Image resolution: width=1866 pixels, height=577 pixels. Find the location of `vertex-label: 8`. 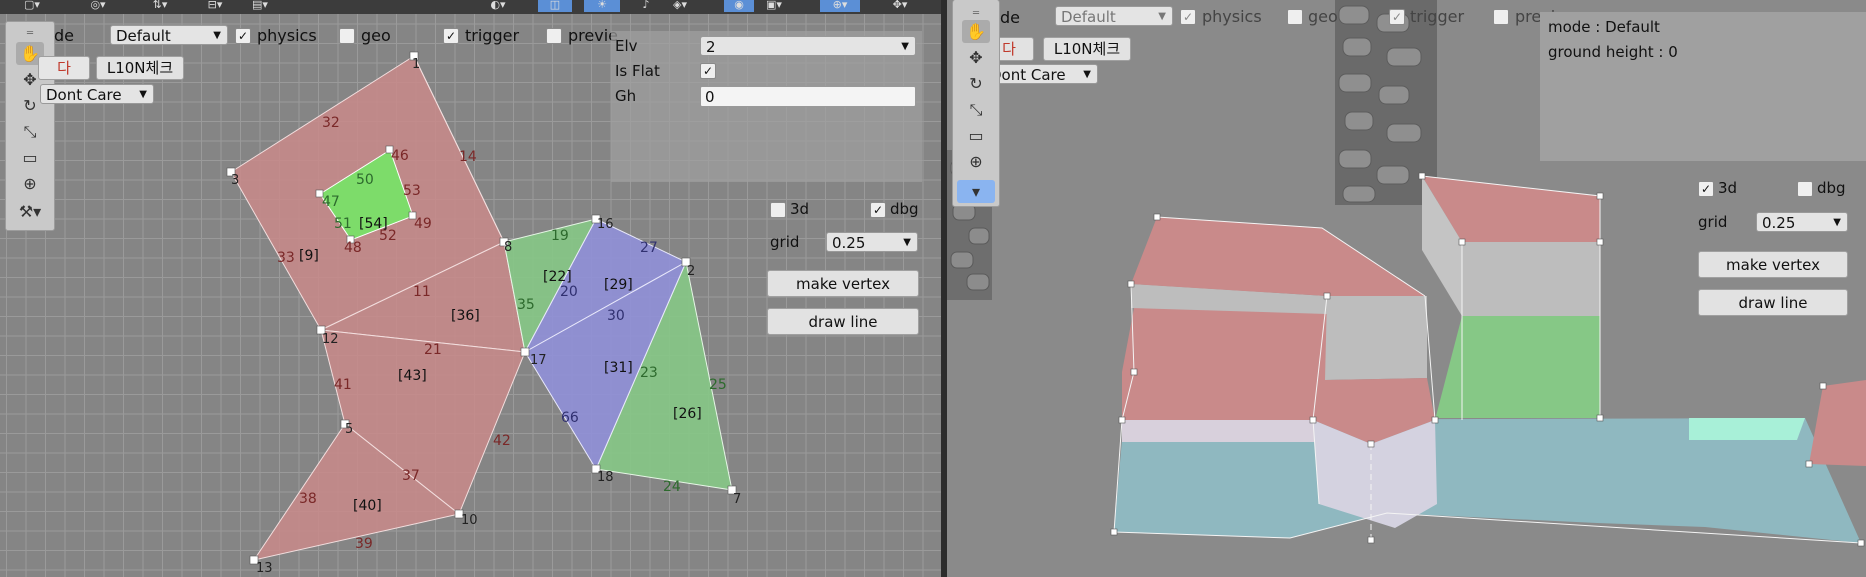

vertex-label: 8 is located at coordinates (508, 247).